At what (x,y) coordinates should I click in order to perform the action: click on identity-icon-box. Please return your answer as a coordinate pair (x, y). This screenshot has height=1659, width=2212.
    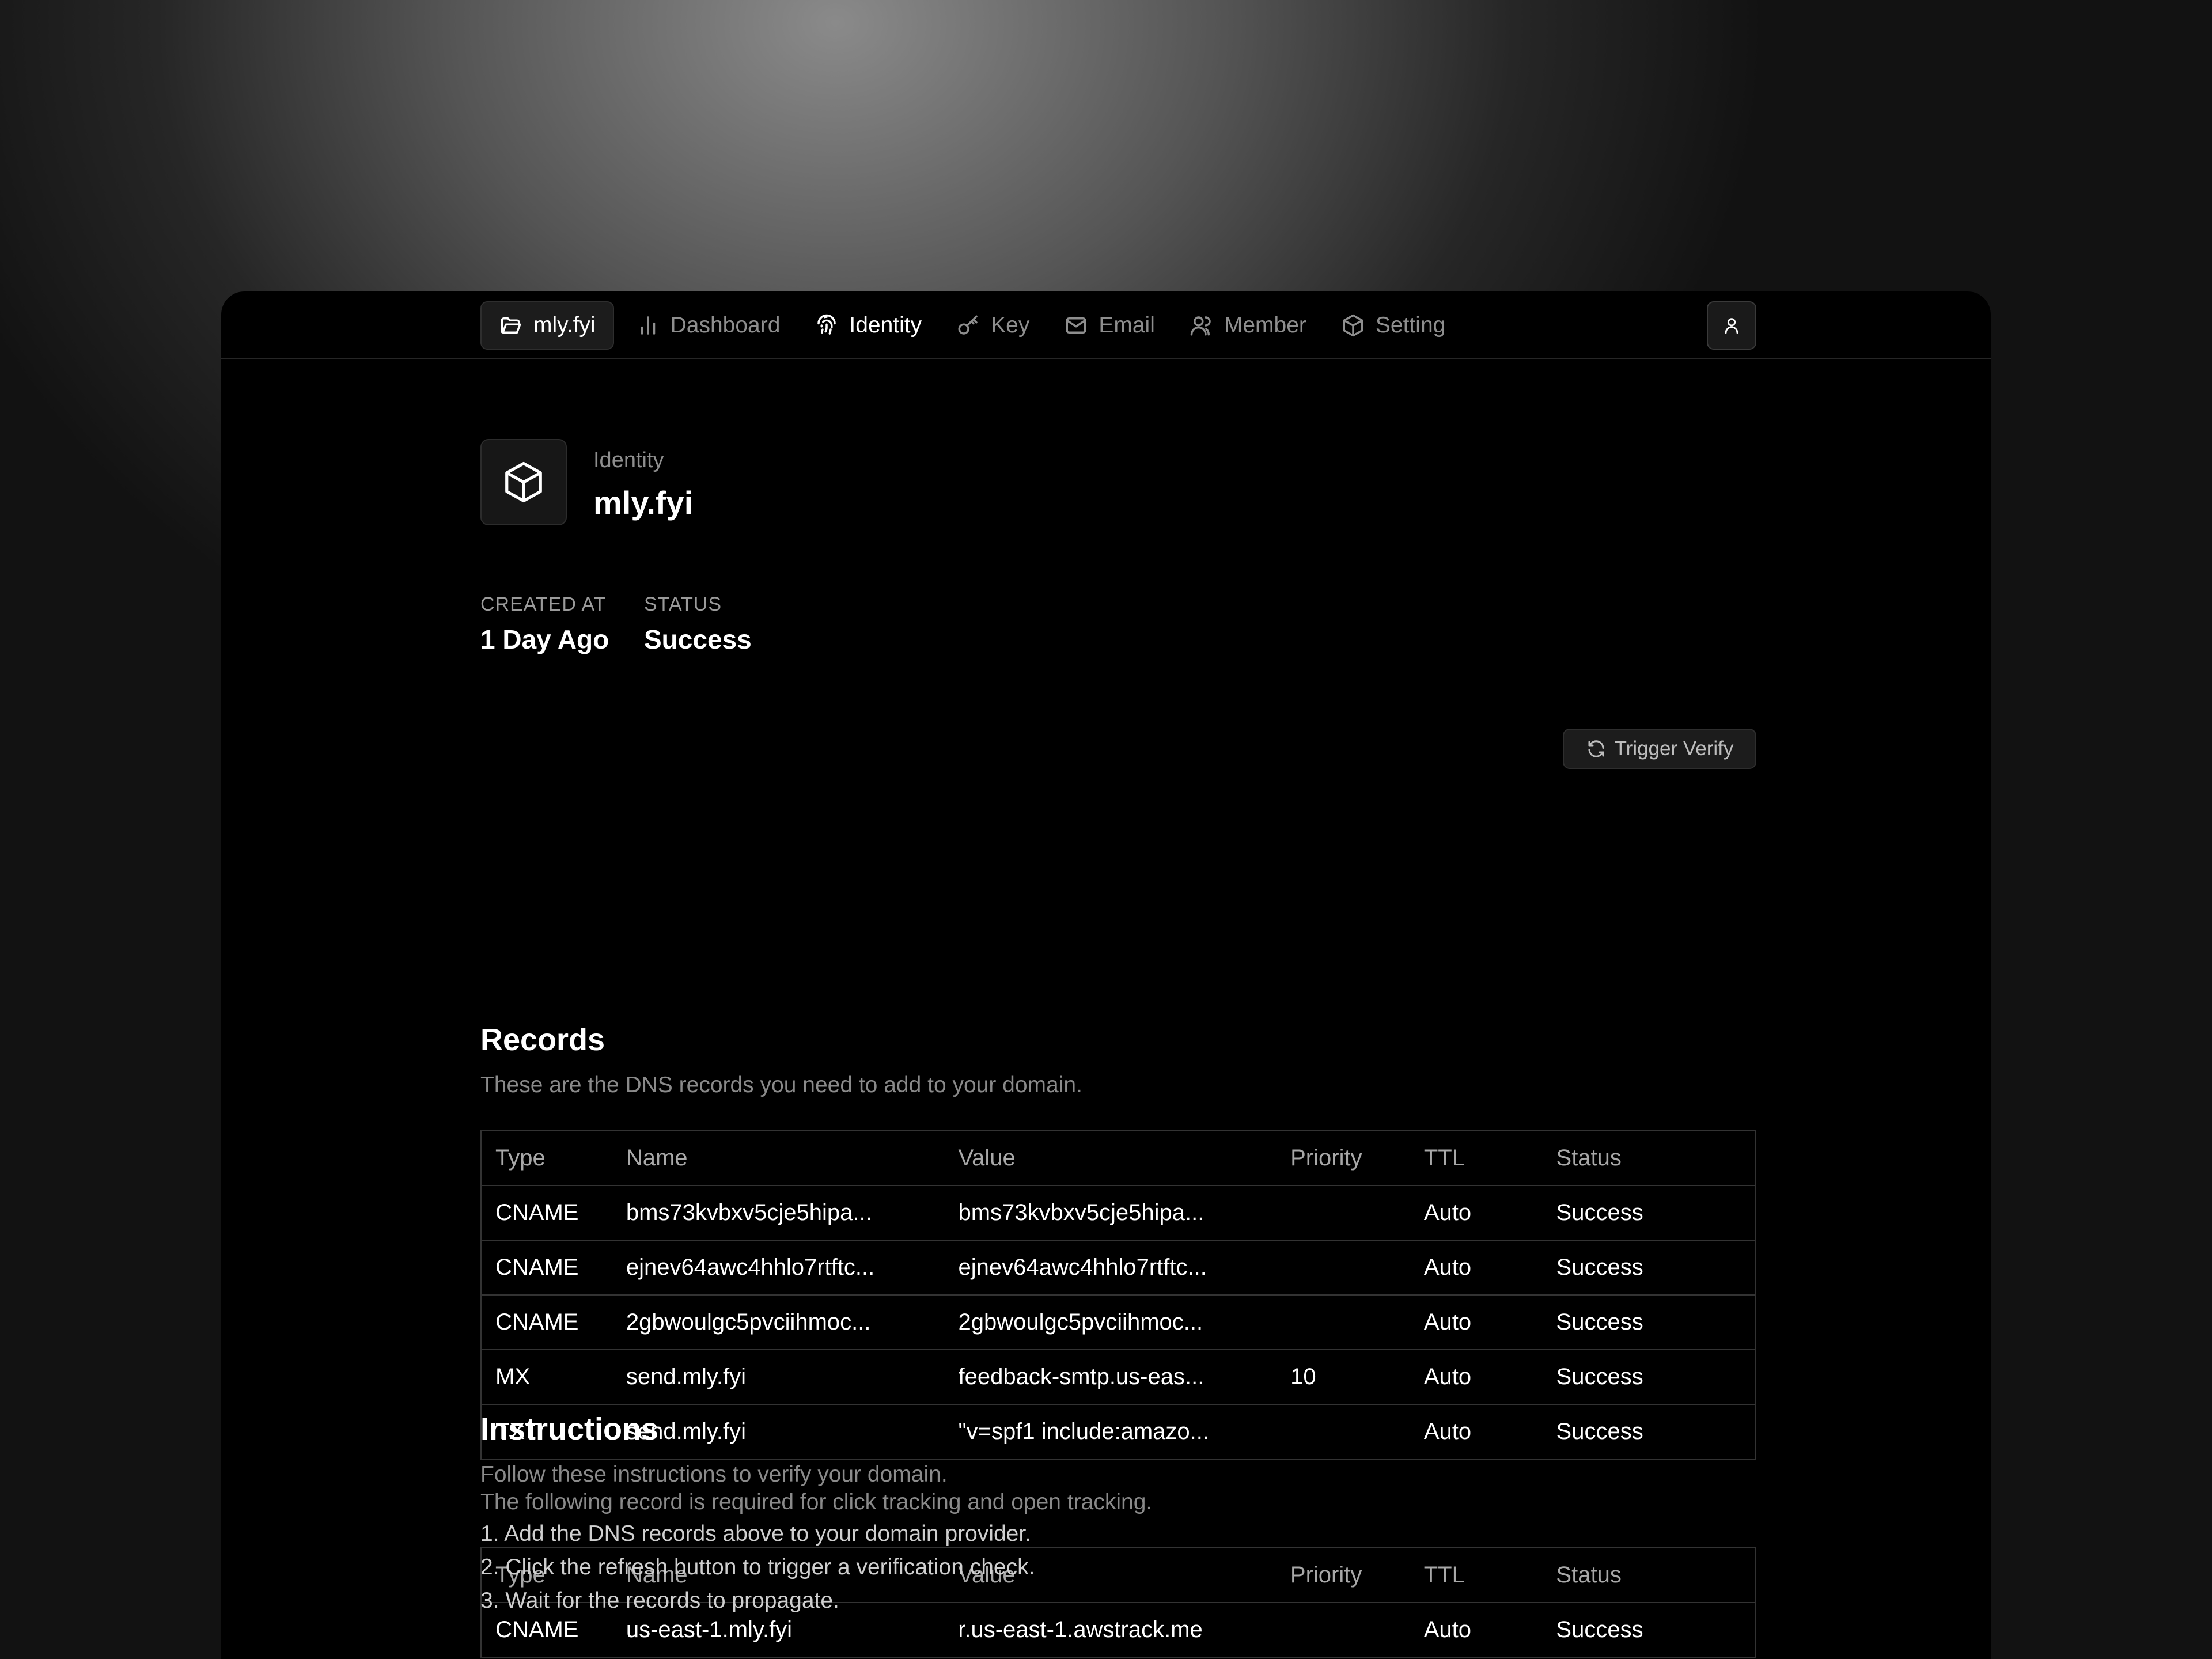
    Looking at the image, I should click on (523, 482).